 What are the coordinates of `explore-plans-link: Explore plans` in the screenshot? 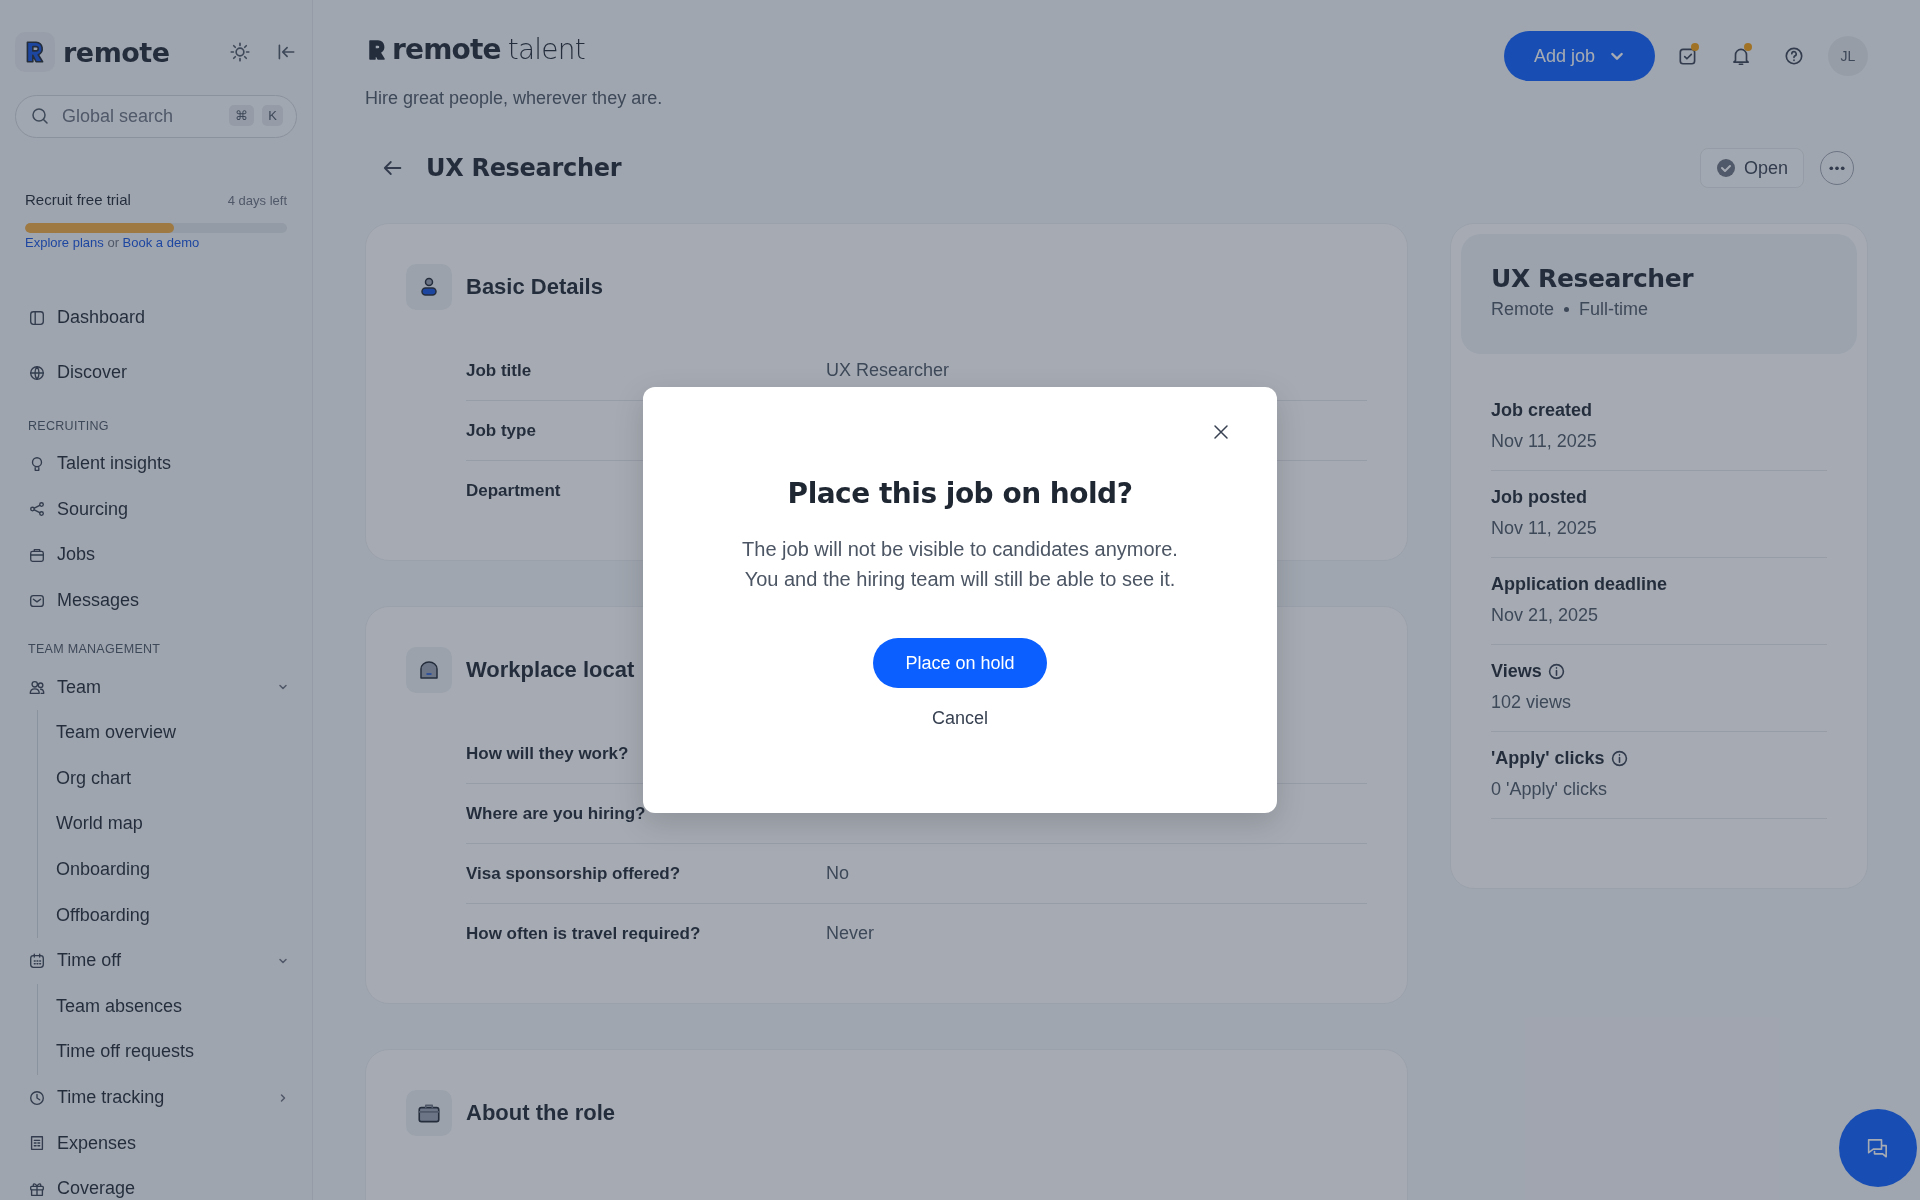 It's located at (64, 242).